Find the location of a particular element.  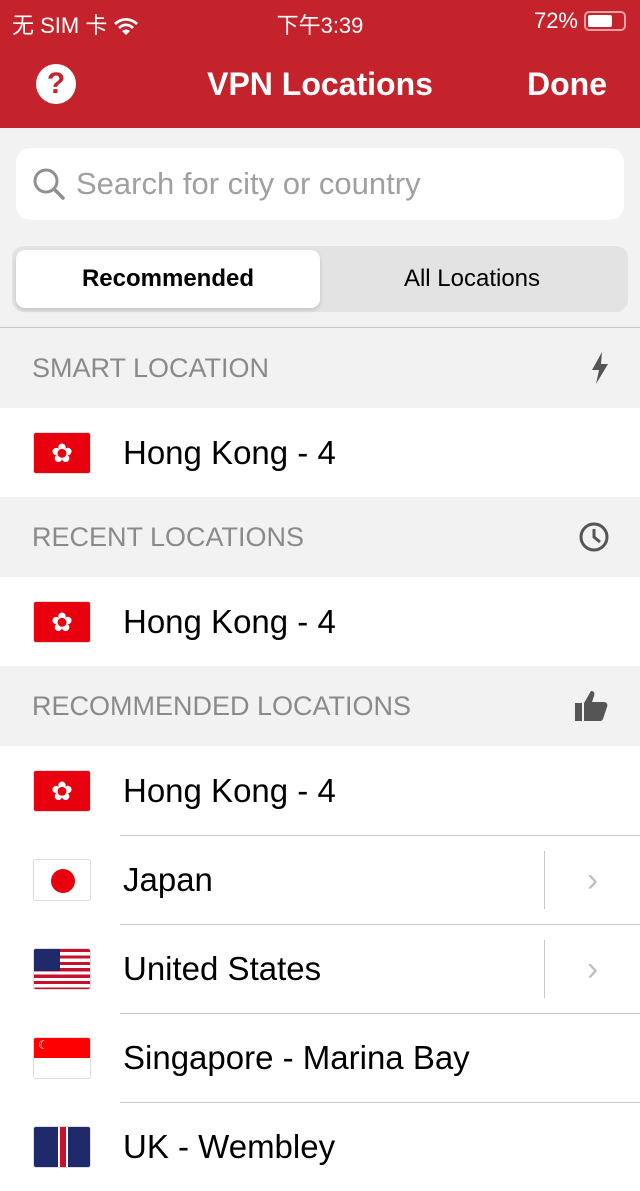

tab-recommended: Recommended is located at coordinates (168, 279).